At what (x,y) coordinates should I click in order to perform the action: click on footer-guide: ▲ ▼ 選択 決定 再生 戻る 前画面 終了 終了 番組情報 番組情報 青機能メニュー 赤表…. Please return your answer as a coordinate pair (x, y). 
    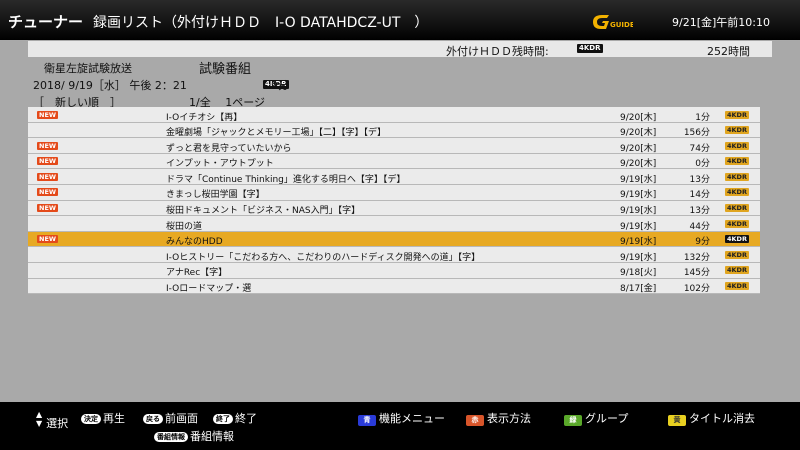
    Looking at the image, I should click on (400, 426).